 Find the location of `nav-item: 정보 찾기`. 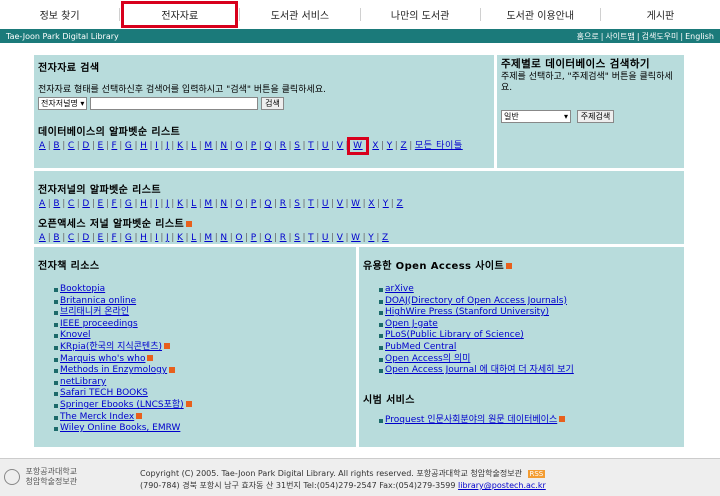

nav-item: 정보 찾기 is located at coordinates (59, 14).